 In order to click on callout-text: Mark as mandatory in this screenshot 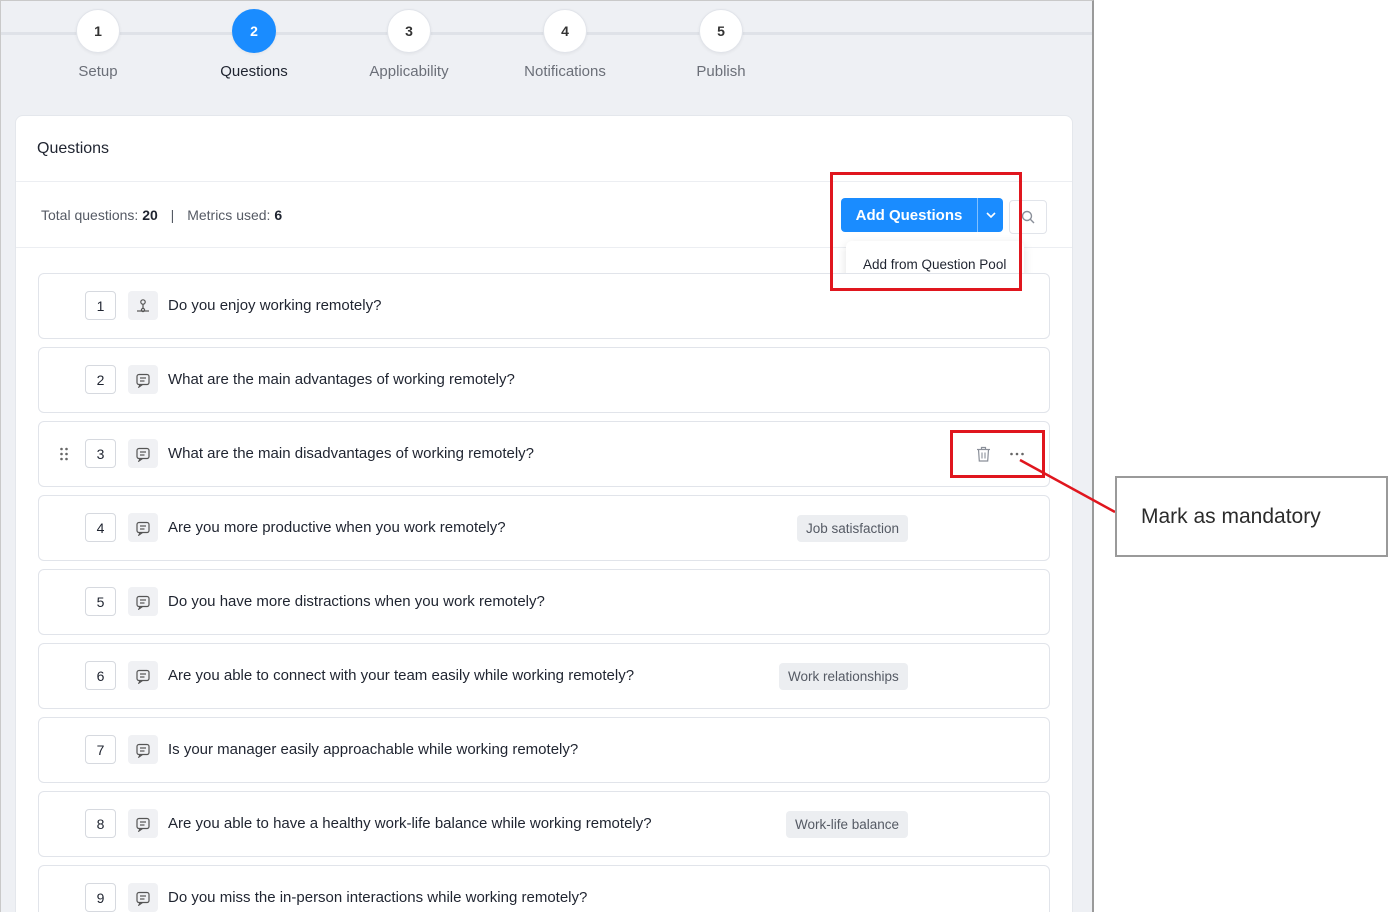, I will do `click(1231, 516)`.